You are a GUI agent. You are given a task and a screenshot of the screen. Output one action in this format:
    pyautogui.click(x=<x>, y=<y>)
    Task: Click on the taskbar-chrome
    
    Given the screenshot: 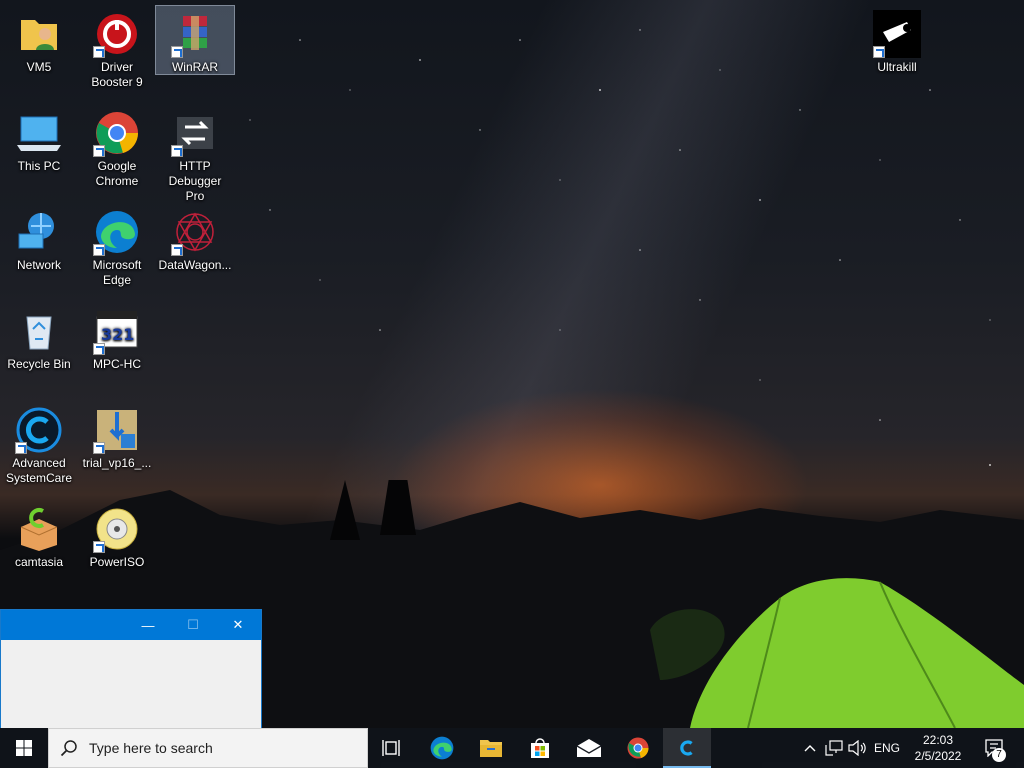 What is the action you would take?
    pyautogui.click(x=638, y=748)
    